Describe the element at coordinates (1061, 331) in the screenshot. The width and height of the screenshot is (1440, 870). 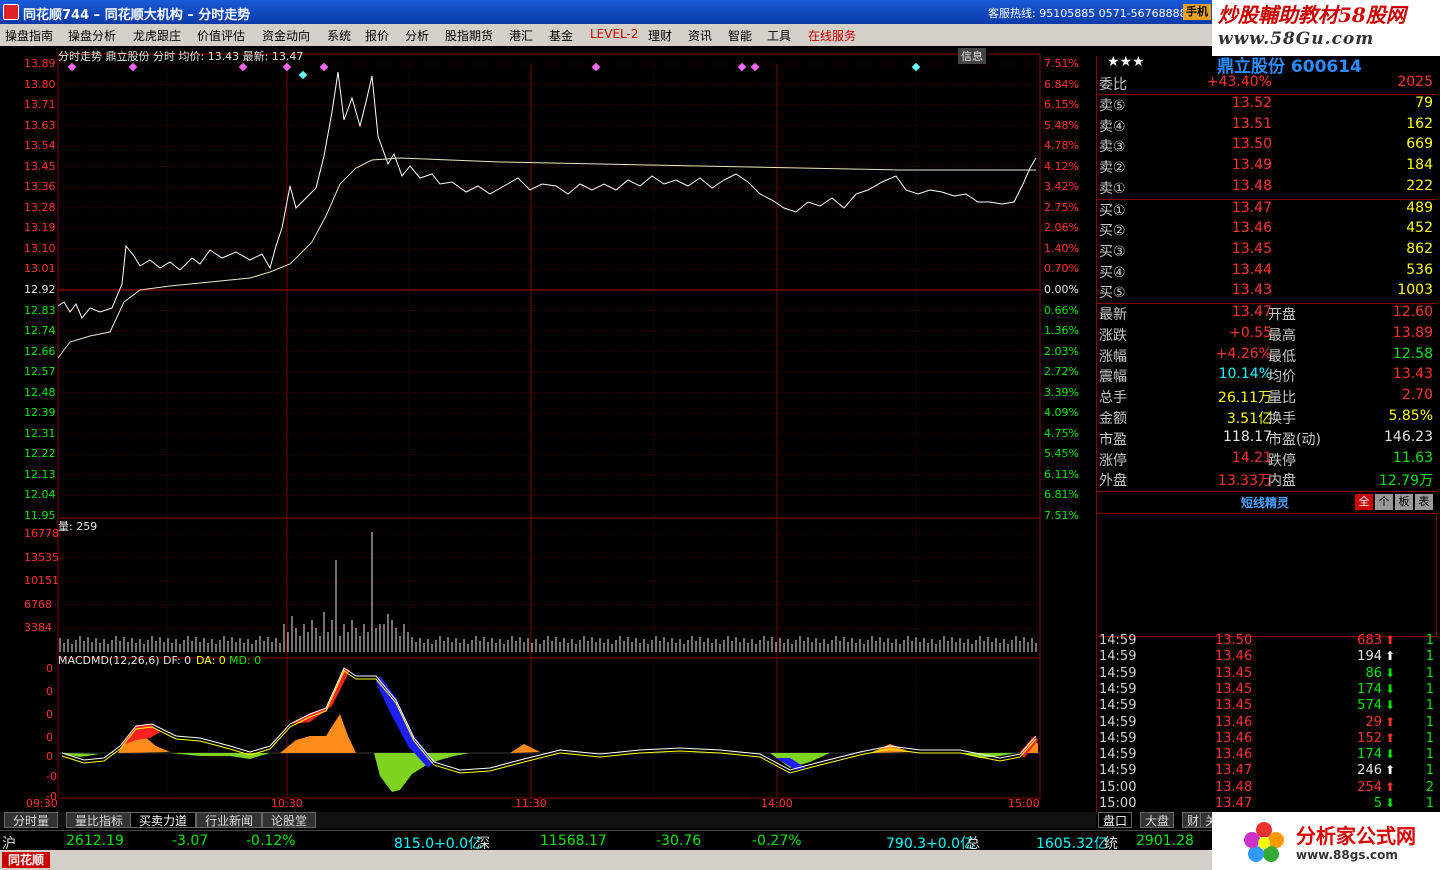
I see `pct-tick: 1.36%` at that location.